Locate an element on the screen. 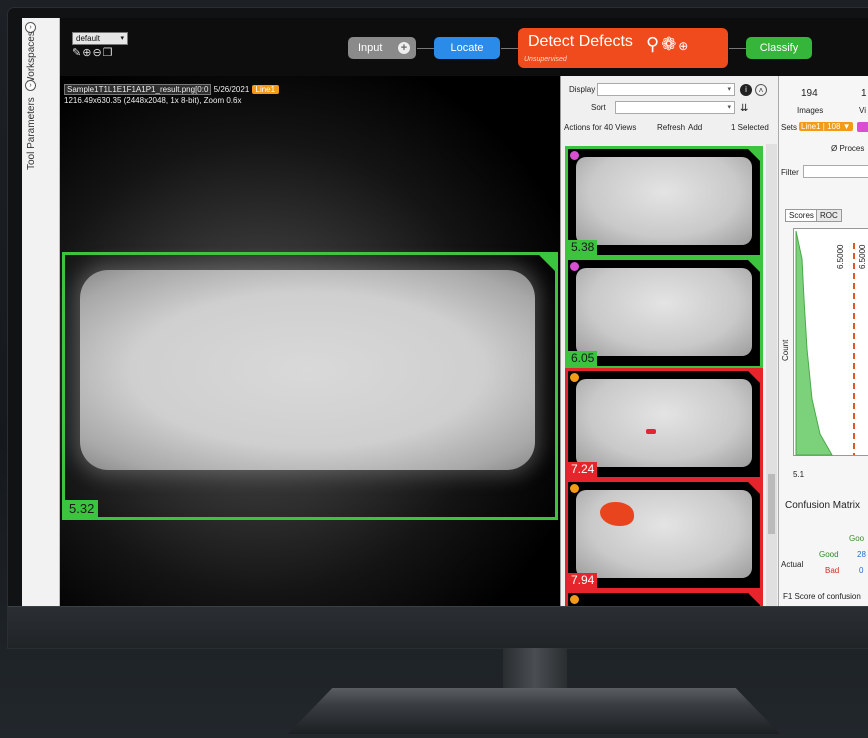 The image size is (868, 738). threshold-label-2: 6.5000 is located at coordinates (862, 256).